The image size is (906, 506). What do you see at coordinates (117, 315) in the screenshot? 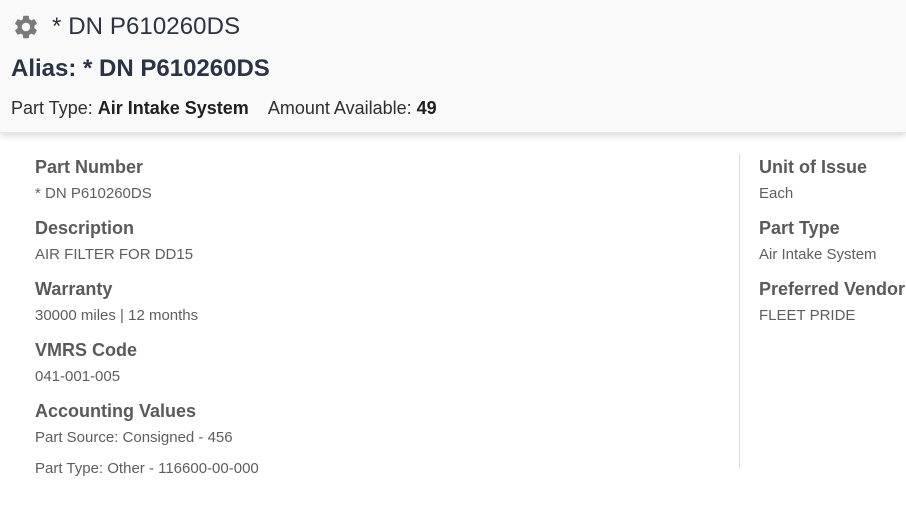
I see `warranty-value: 30000 miles | 12 months` at bounding box center [117, 315].